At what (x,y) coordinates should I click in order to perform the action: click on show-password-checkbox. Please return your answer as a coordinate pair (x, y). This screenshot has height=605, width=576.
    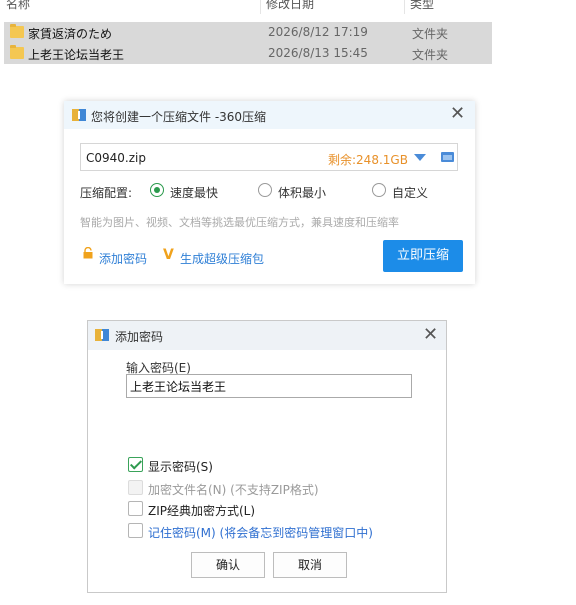
    Looking at the image, I should click on (135, 464).